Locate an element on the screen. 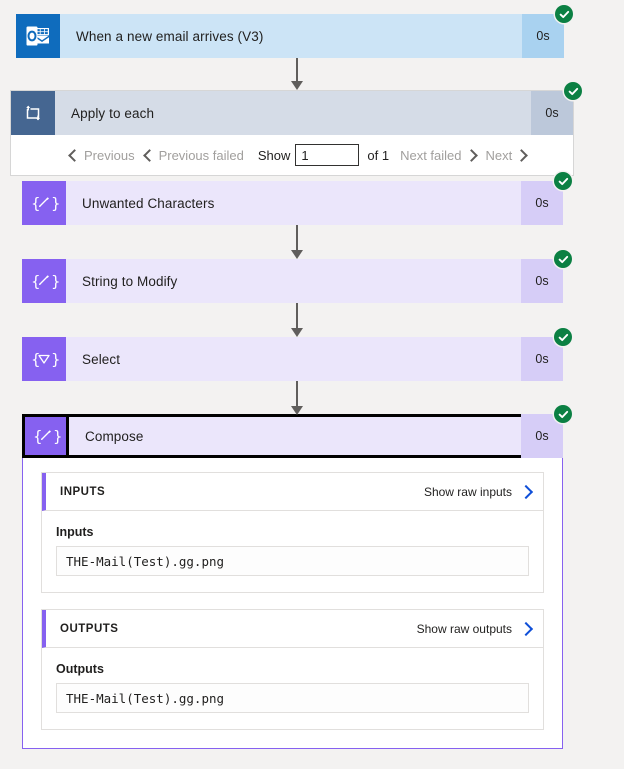  action-card-body: Compose is located at coordinates (293, 436).